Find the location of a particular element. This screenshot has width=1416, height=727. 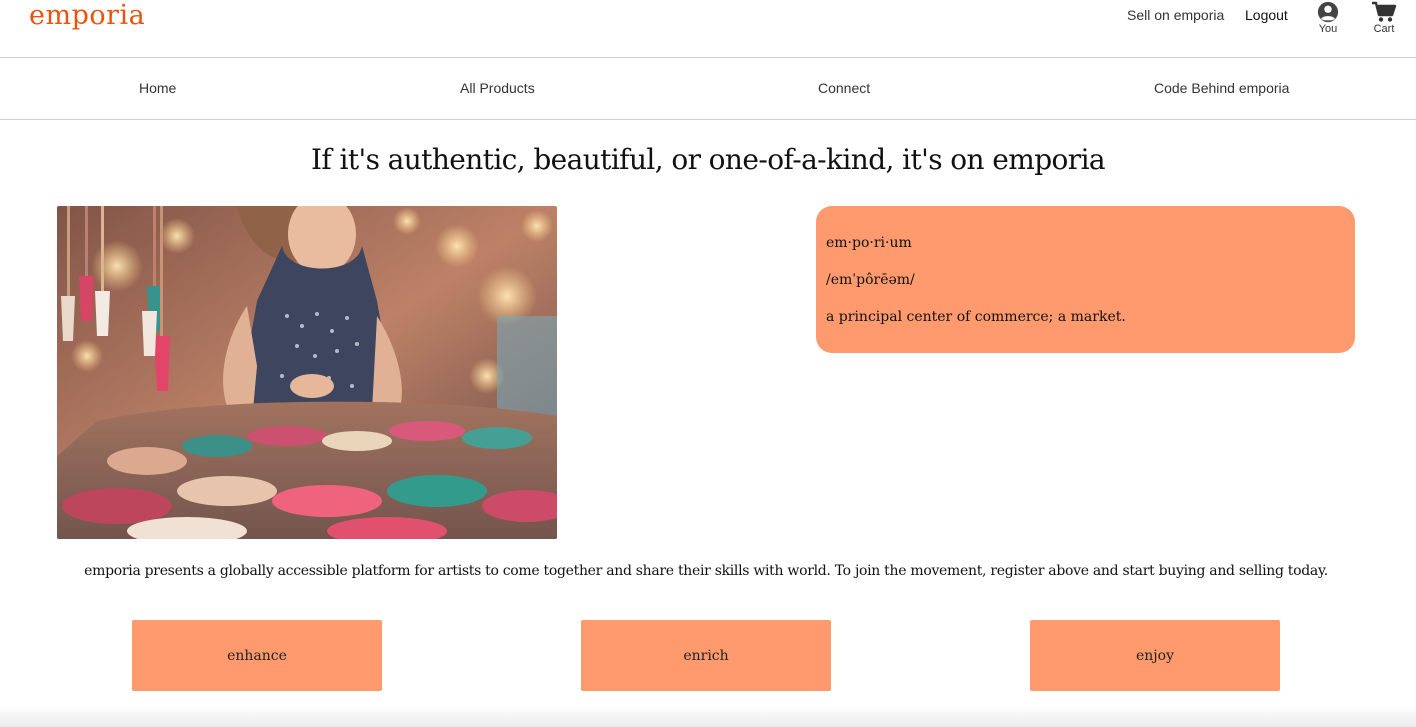

definition-pronunciation: /emˈpôrēəm/ is located at coordinates (870, 280).